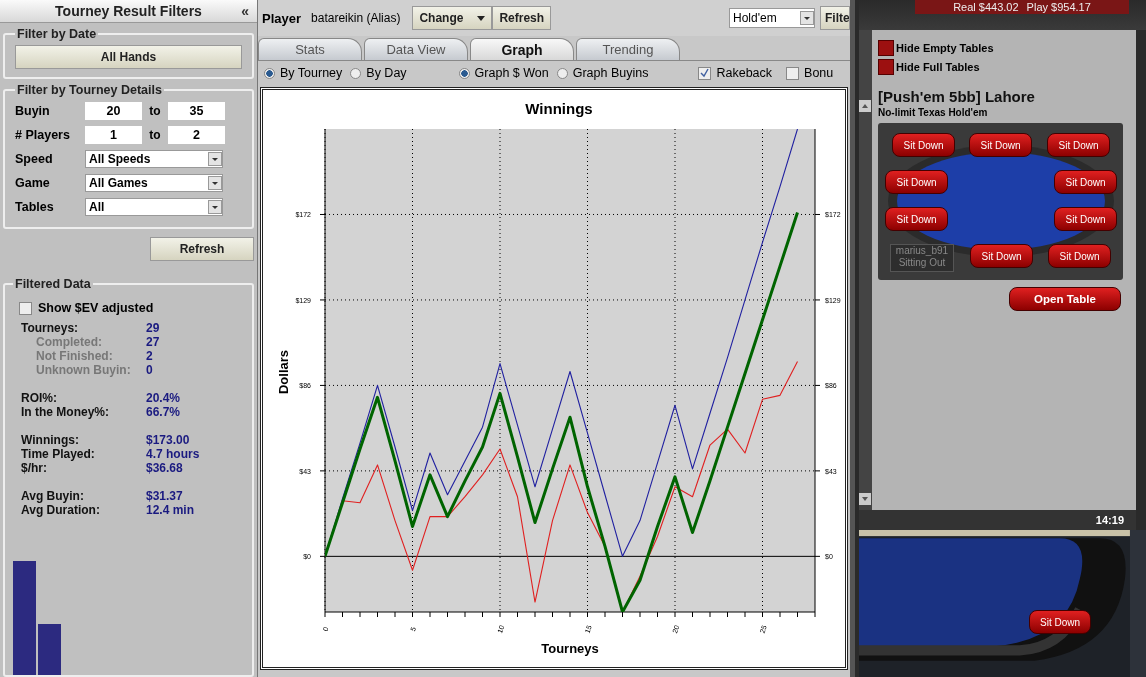 This screenshot has width=1146, height=677. What do you see at coordinates (83, 370) in the screenshot?
I see `stat-label: Unknown Buyin:` at bounding box center [83, 370].